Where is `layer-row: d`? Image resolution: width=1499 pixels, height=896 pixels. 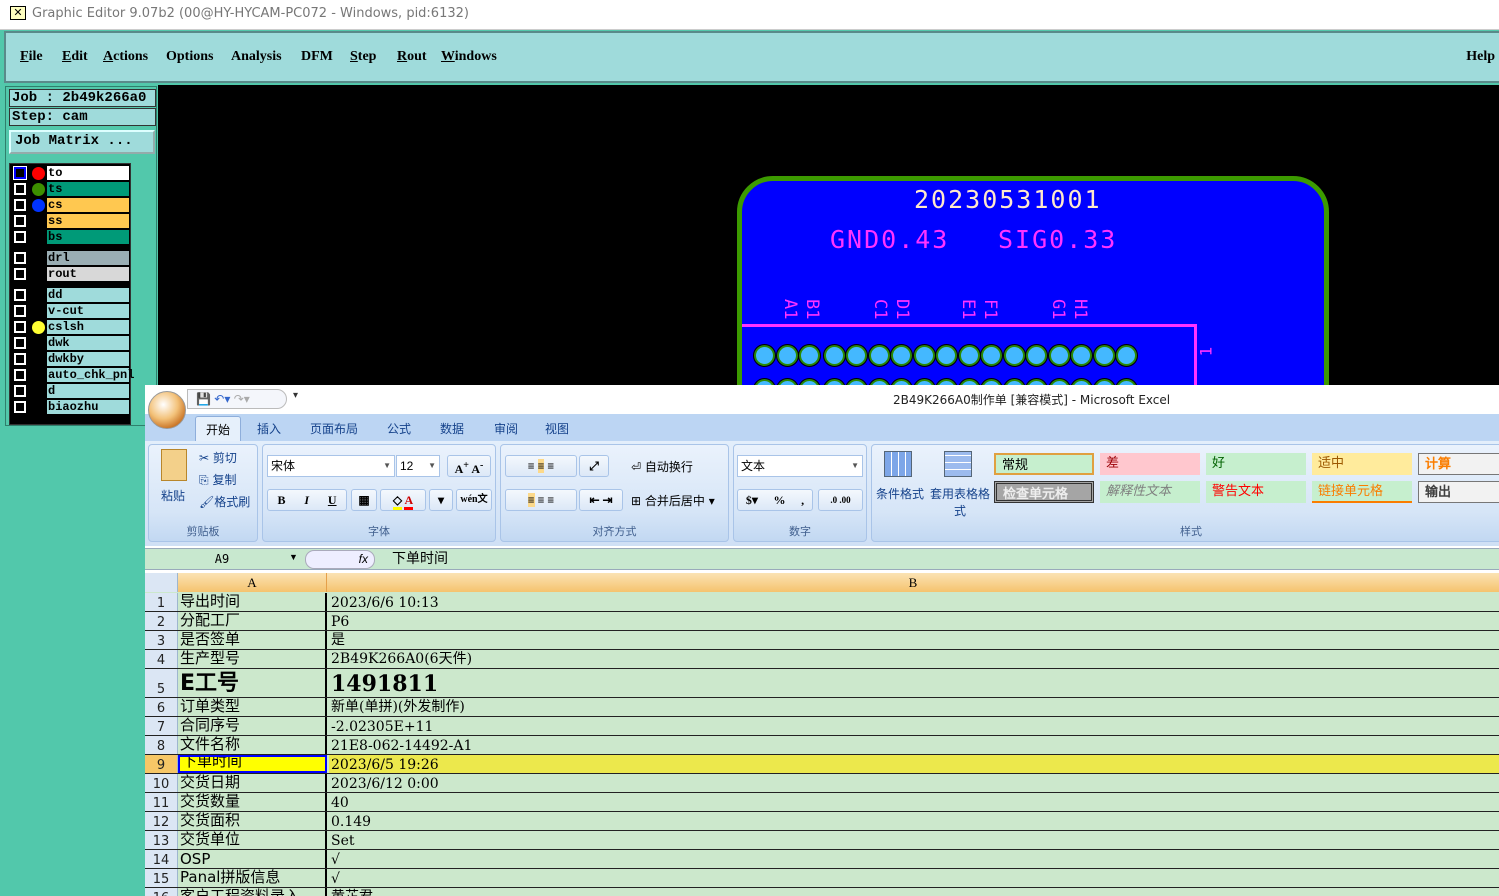 layer-row: d is located at coordinates (71, 391).